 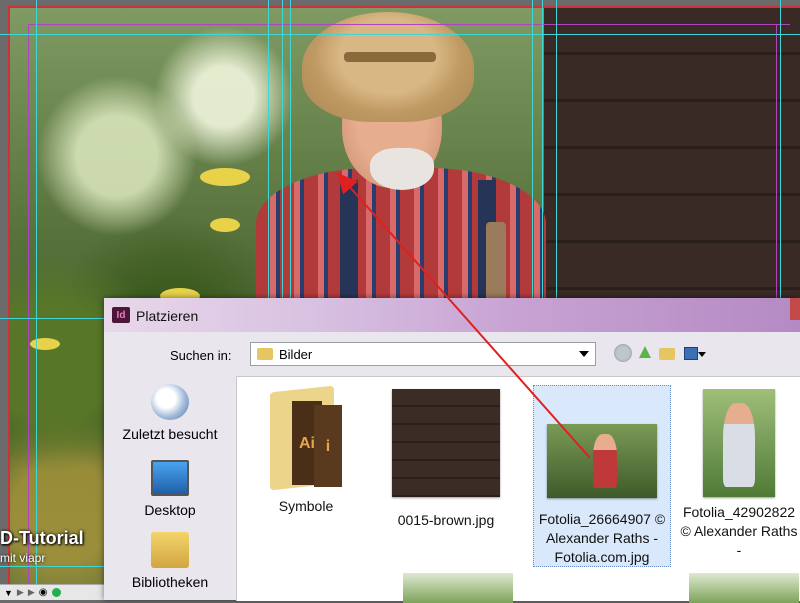 I want to click on places-bar: Zuletzt besucht Desktop Bibliotheken, so click(x=170, y=488).